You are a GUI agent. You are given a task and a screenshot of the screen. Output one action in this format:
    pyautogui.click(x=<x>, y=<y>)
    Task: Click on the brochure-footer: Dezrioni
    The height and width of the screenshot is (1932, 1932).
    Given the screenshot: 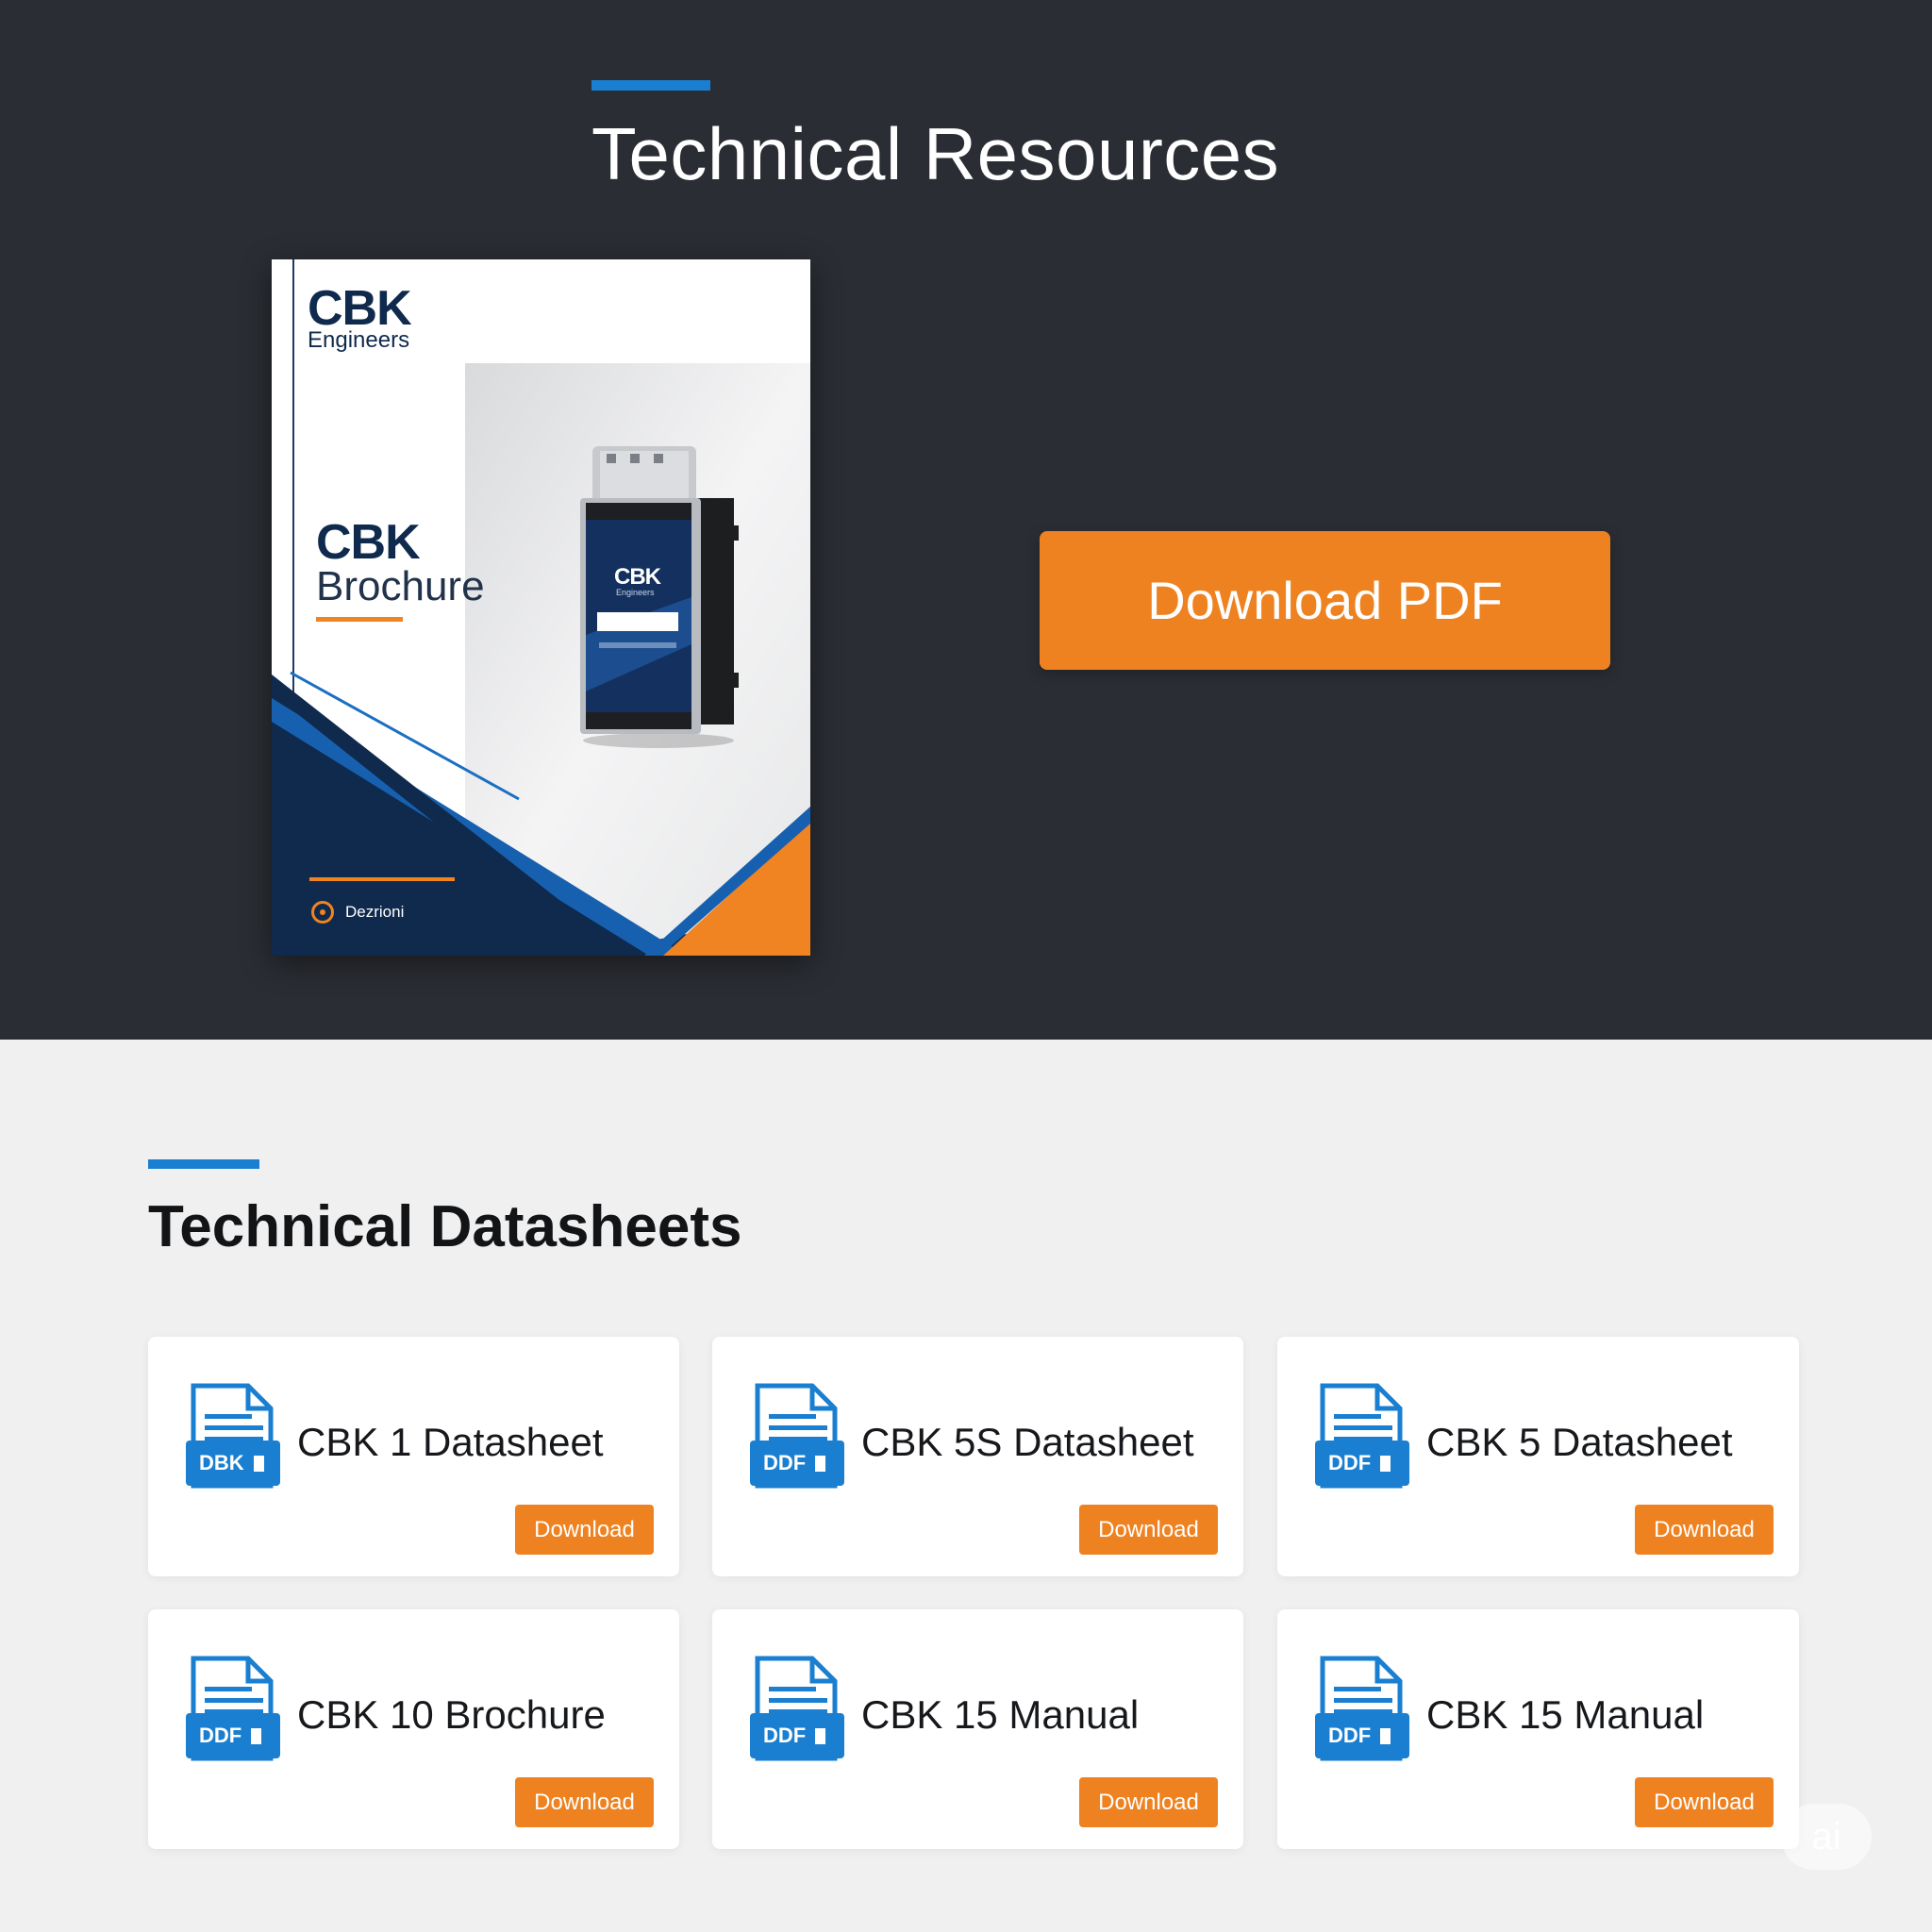 What is the action you would take?
    pyautogui.click(x=358, y=913)
    